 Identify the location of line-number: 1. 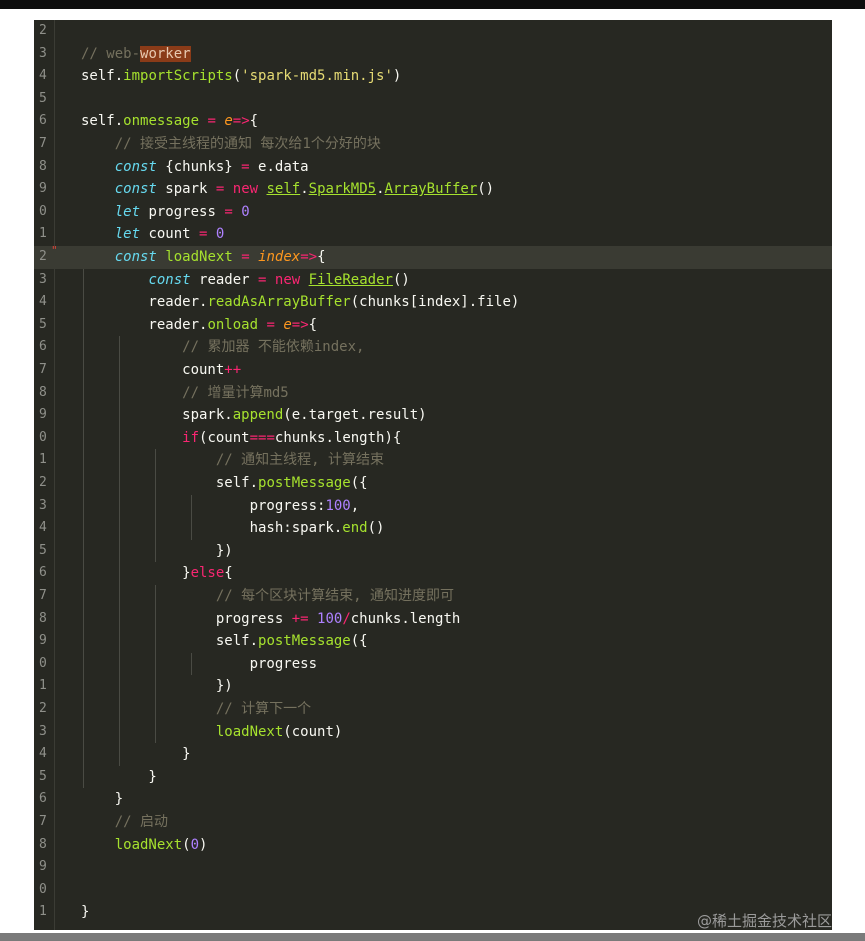
(43, 686).